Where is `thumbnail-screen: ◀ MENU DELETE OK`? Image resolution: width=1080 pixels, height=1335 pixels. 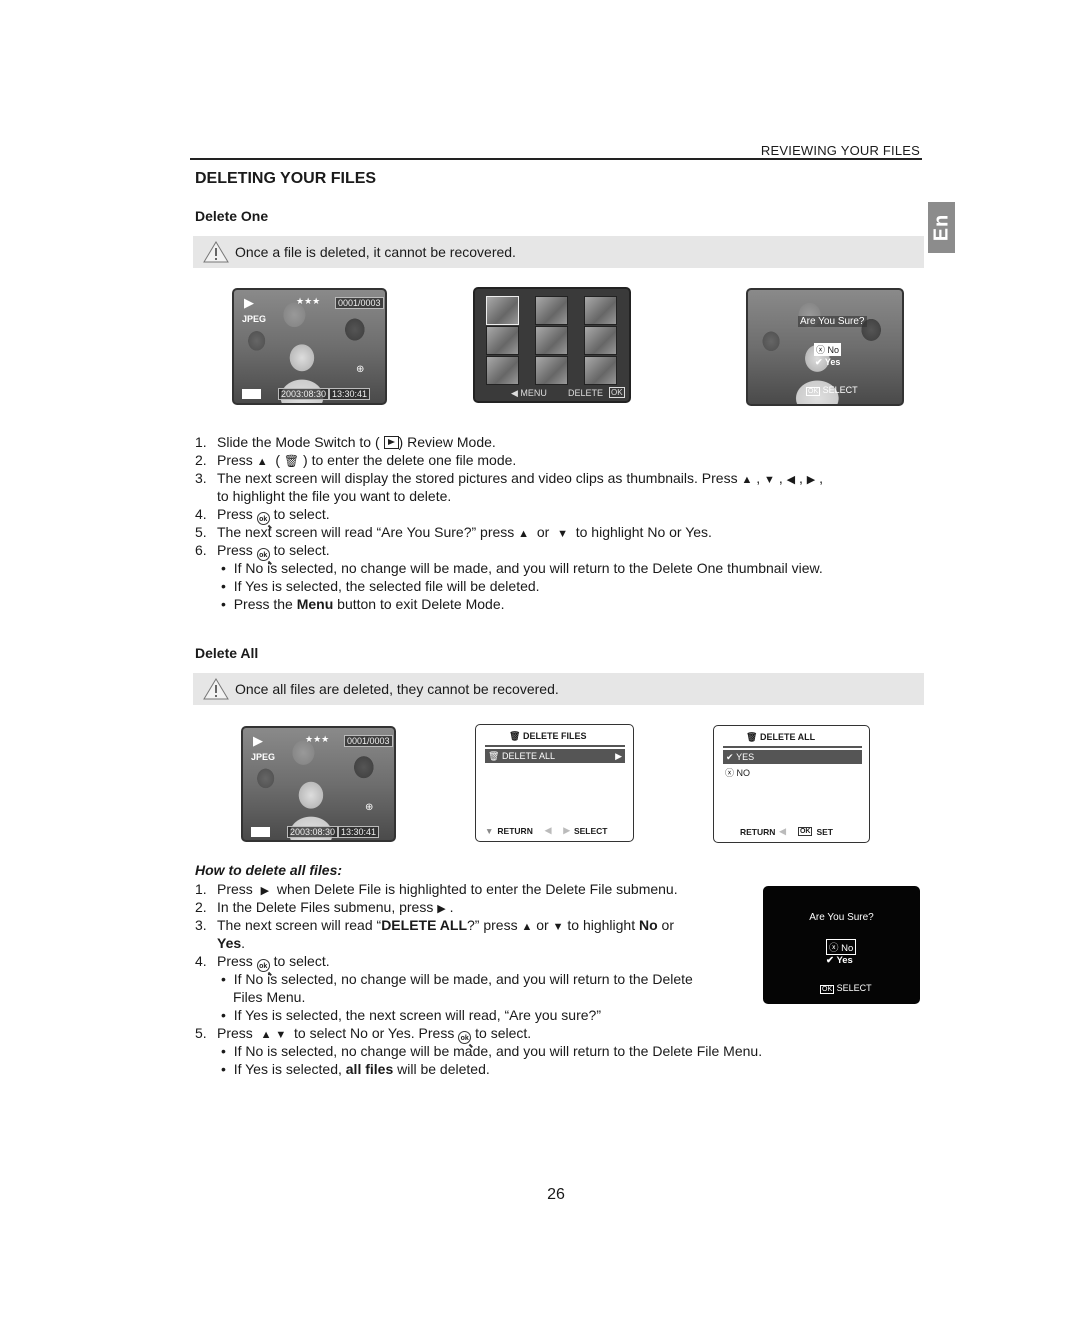
thumbnail-screen: ◀ MENU DELETE OK is located at coordinates (552, 345).